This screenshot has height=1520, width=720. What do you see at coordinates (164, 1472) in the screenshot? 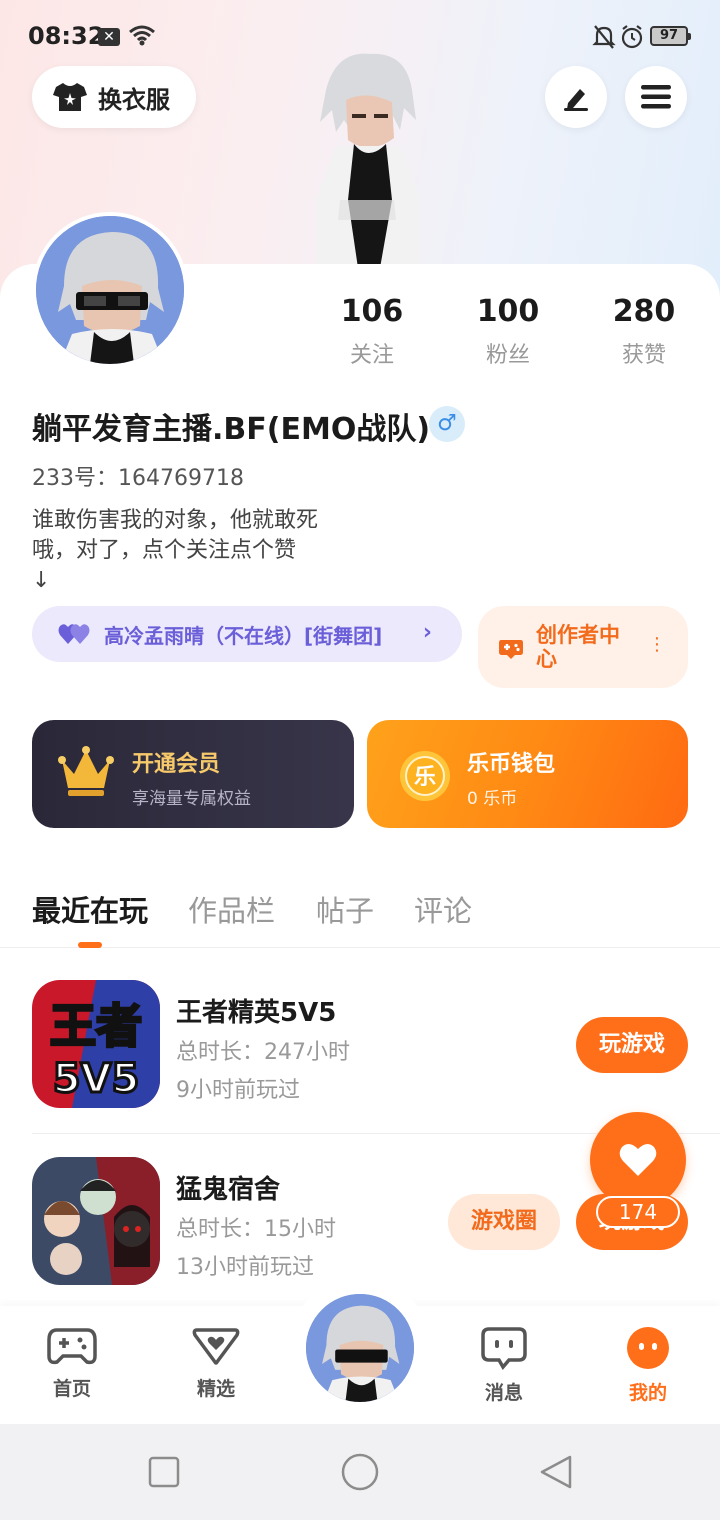
I see `recent-apps-icon` at bounding box center [164, 1472].